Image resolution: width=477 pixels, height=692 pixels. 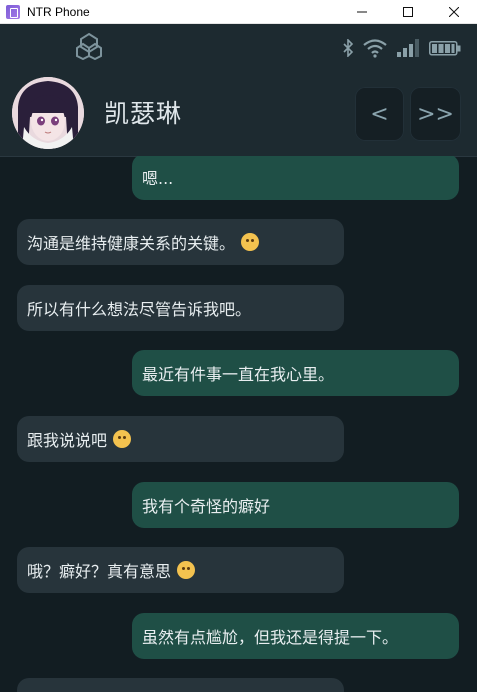 I want to click on message-bubble-sent: 我有个奇怪的癖好, so click(x=295, y=505).